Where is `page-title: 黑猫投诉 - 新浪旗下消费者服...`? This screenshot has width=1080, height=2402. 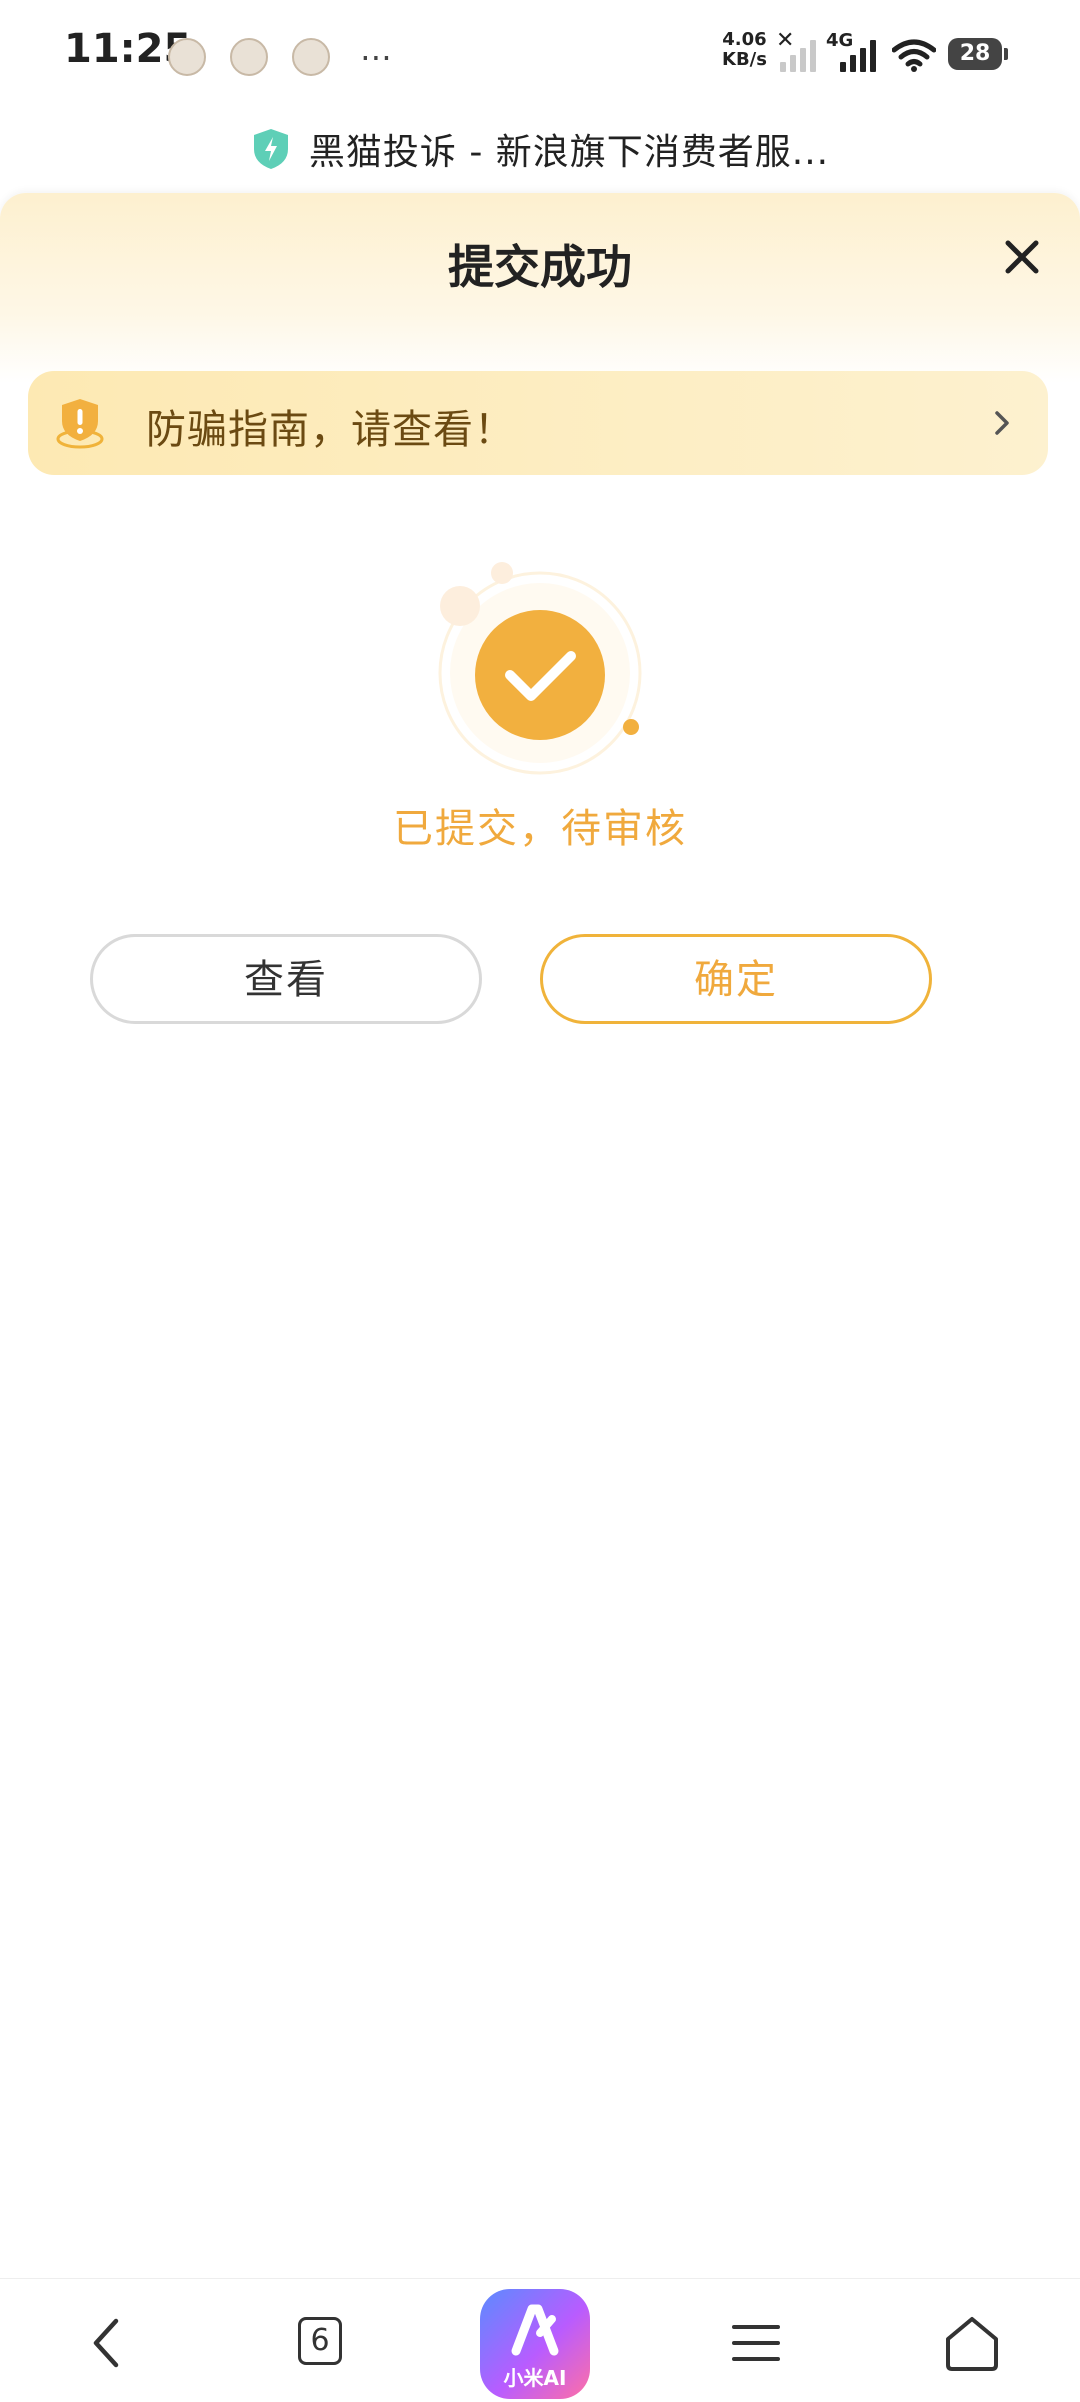
page-title: 黑猫投诉 - 新浪旗下消费者服... is located at coordinates (569, 152).